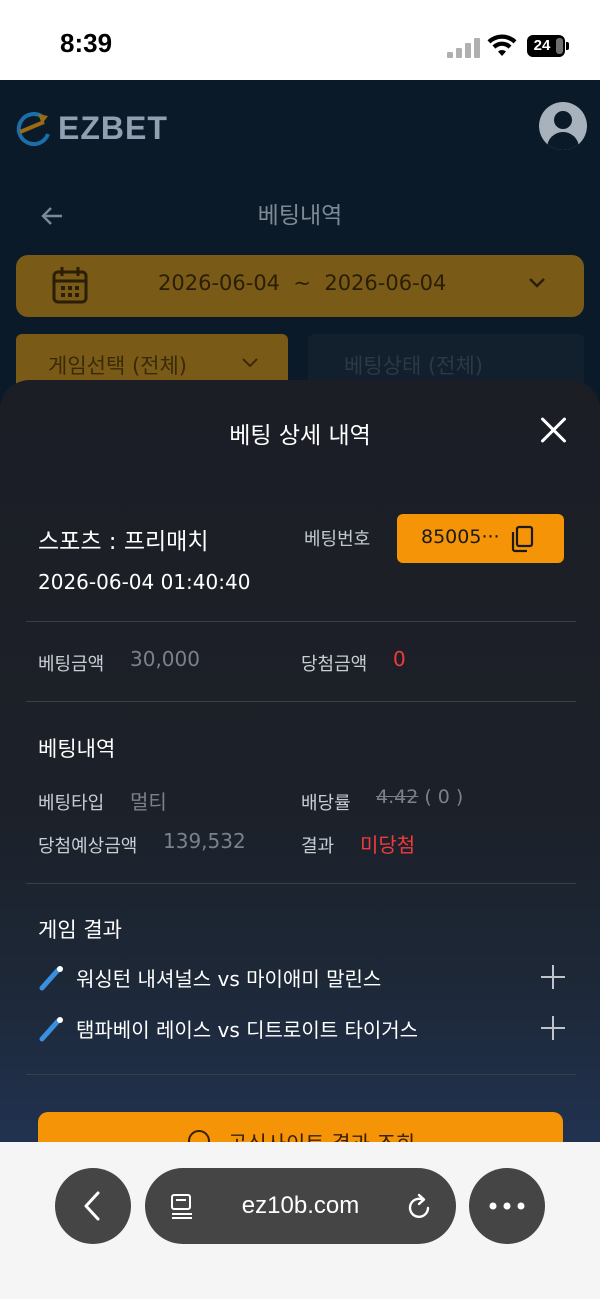  What do you see at coordinates (388, 845) in the screenshot?
I see `result-value: 미당첨` at bounding box center [388, 845].